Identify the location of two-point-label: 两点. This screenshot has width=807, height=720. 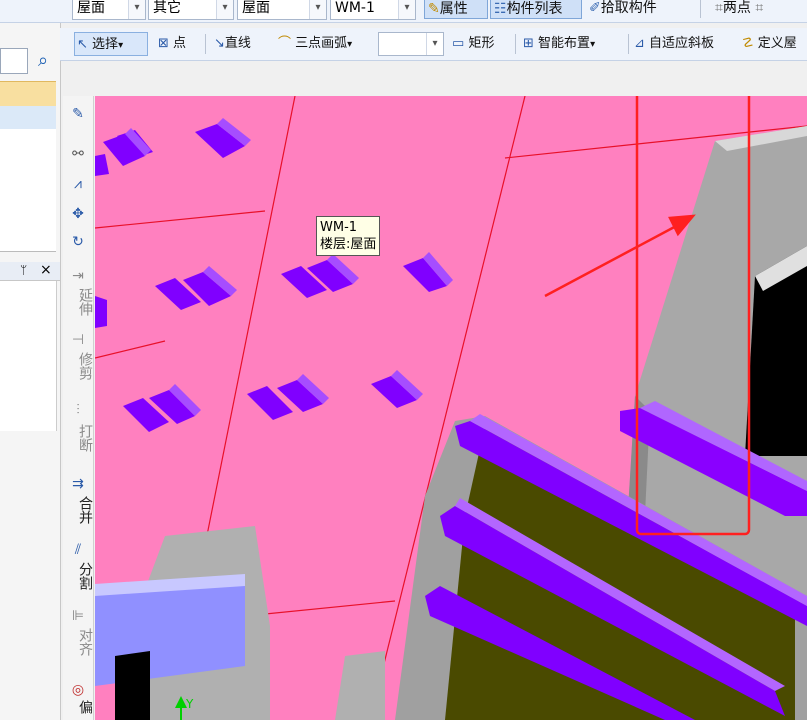
(736, 8).